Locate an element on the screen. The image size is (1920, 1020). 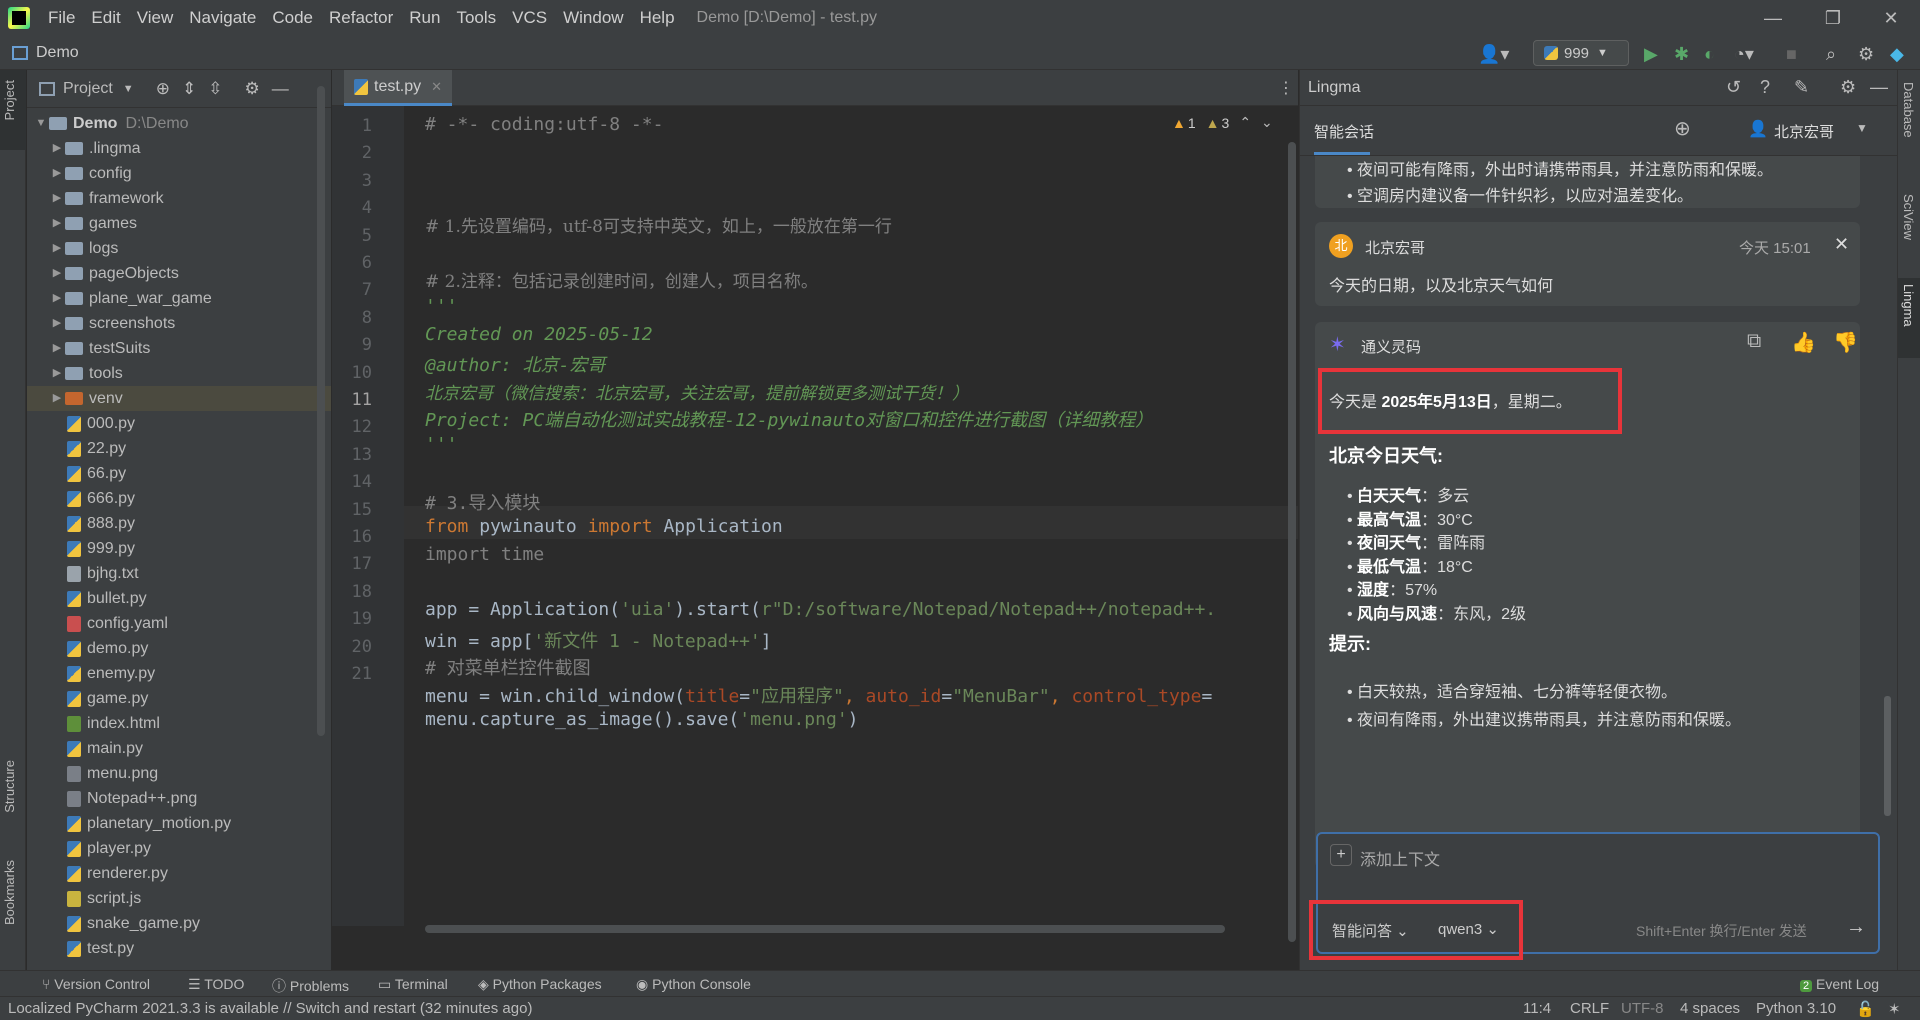
editor-tab-test-py: test.py ✕ is located at coordinates (398, 88).